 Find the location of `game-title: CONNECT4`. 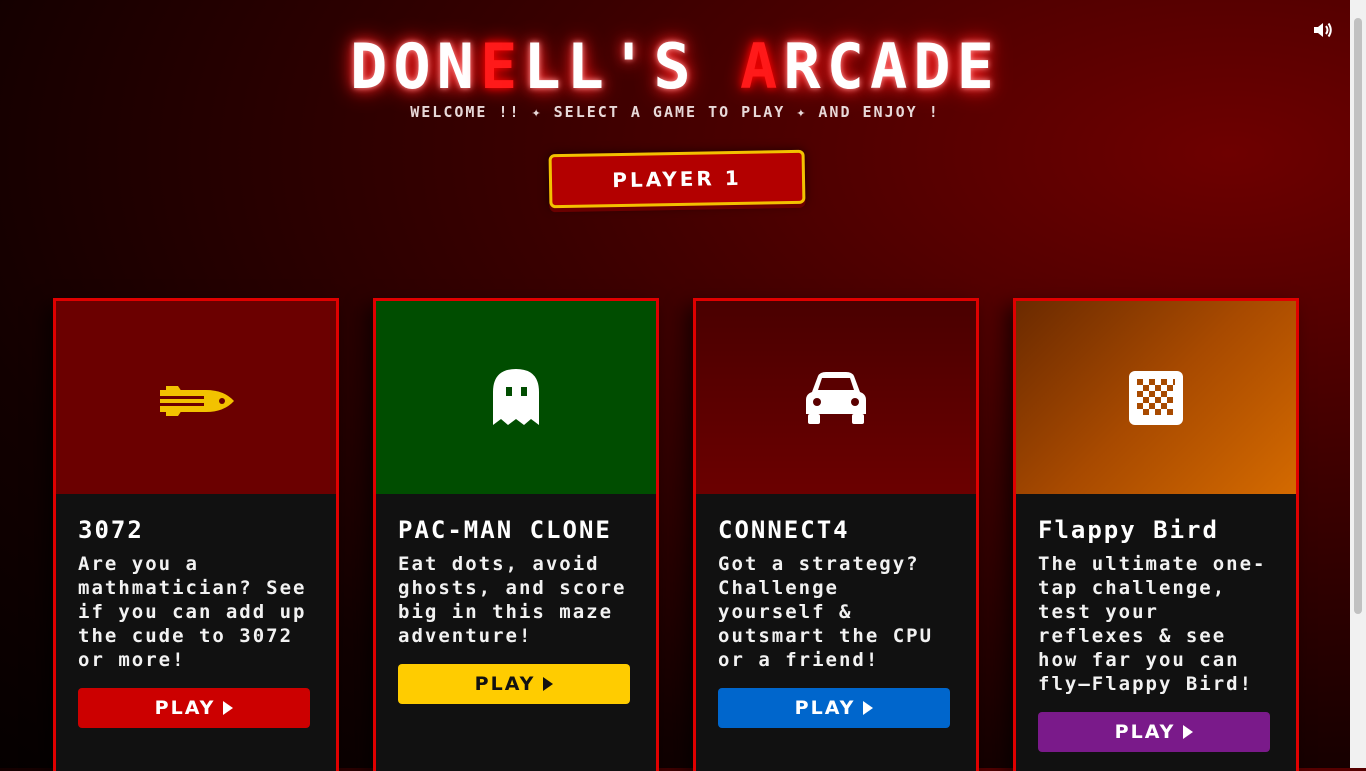

game-title: CONNECT4 is located at coordinates (784, 530).